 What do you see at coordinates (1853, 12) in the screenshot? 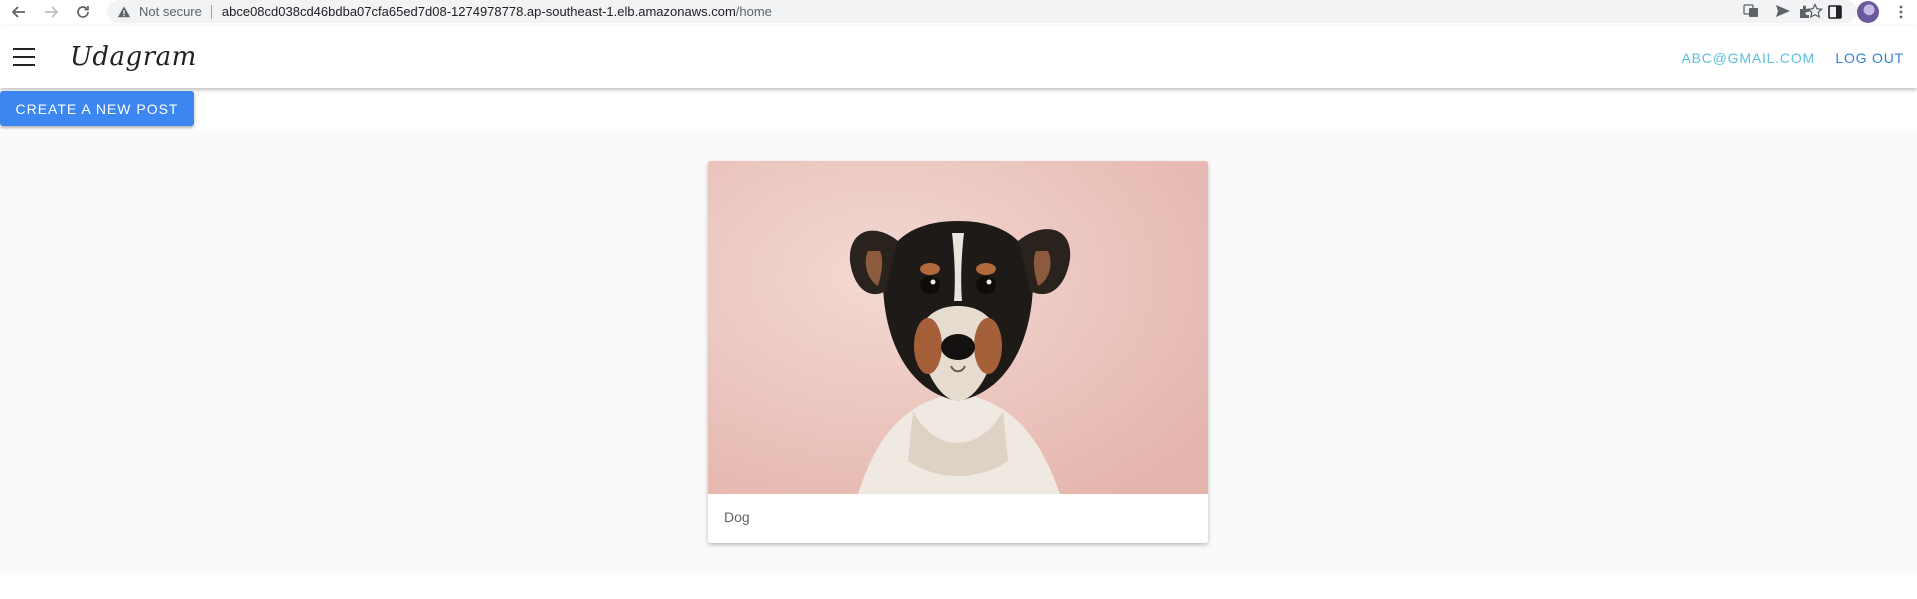
I see `browser-extensions` at bounding box center [1853, 12].